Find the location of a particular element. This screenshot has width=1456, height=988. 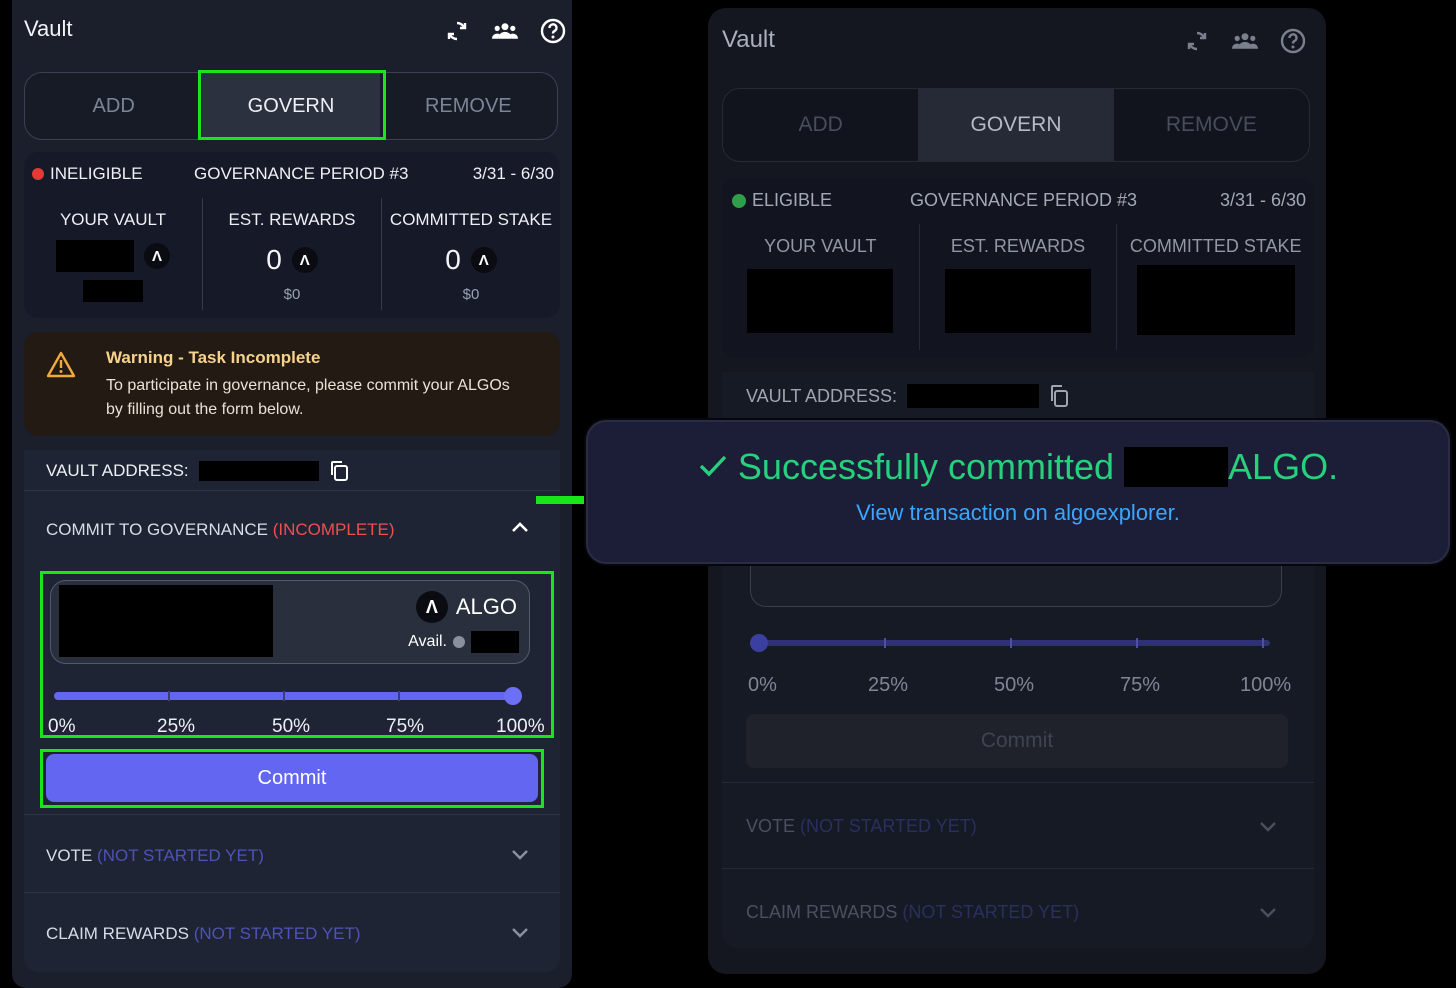

currency-label: ALGO is located at coordinates (486, 606).